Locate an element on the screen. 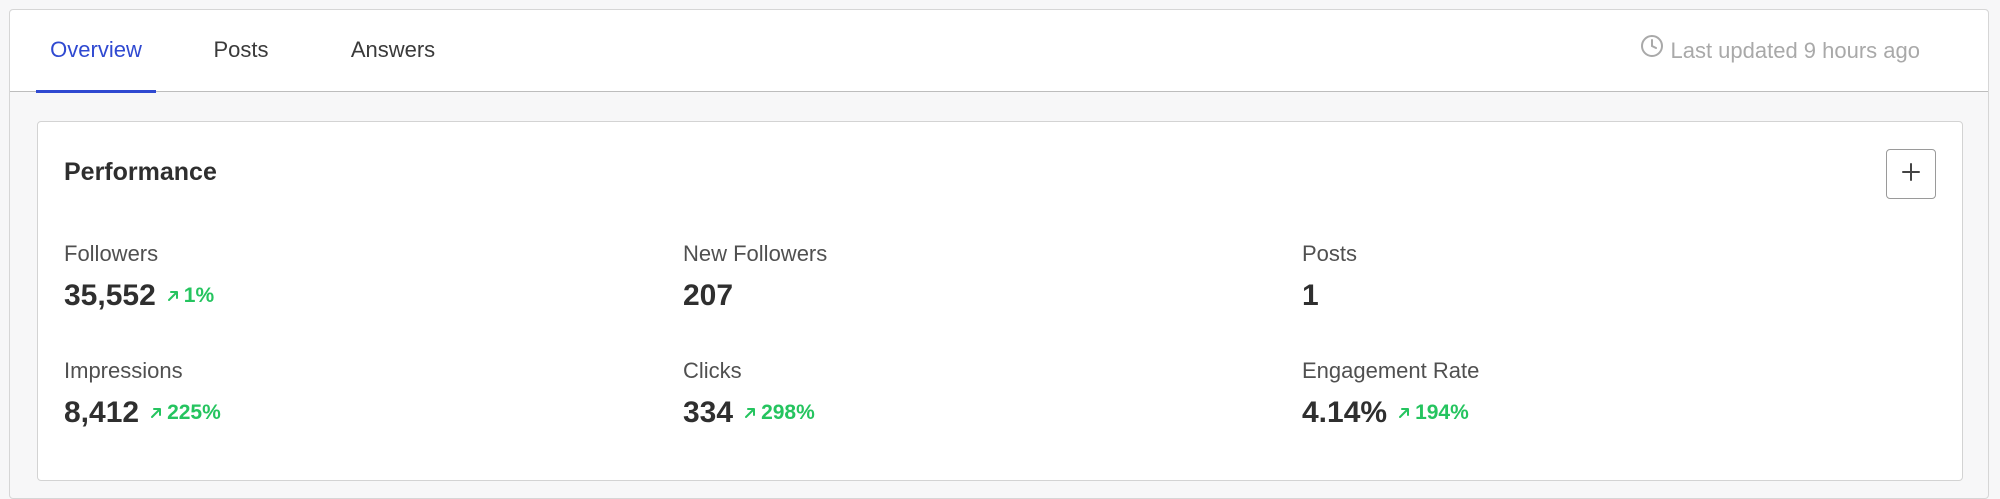 The image size is (2000, 499). metric-change-value: 298% is located at coordinates (788, 412).